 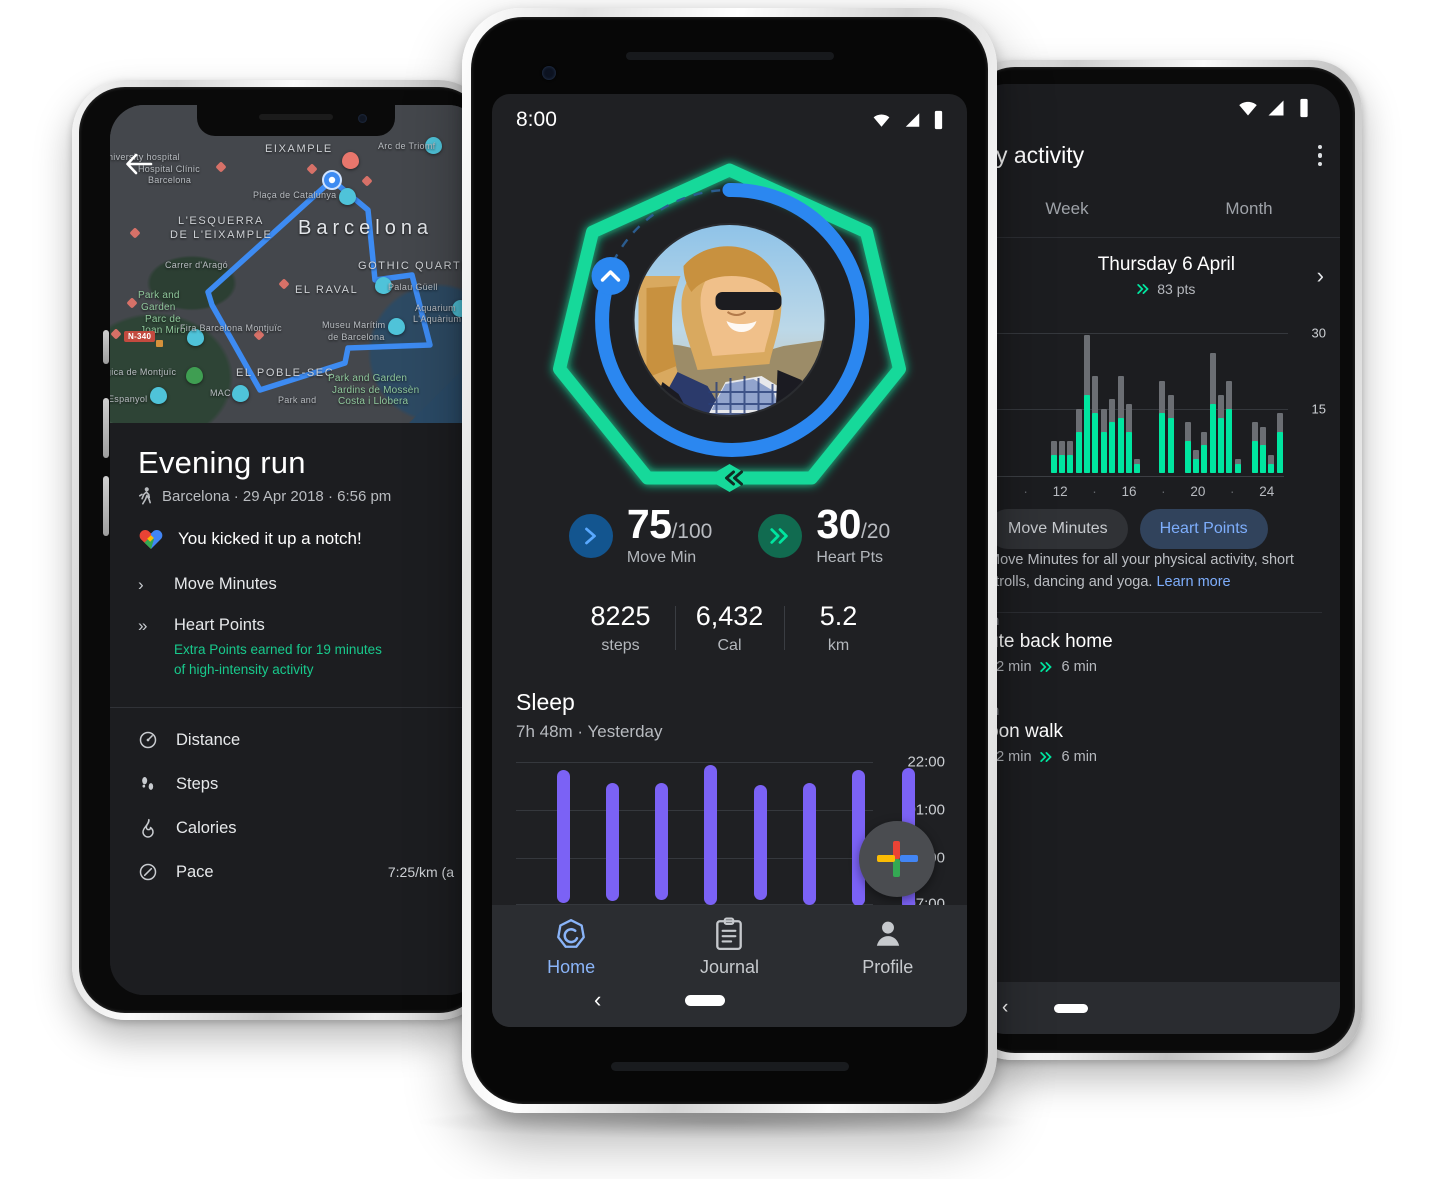 I want to click on move-min-badge, so click(x=590, y=535).